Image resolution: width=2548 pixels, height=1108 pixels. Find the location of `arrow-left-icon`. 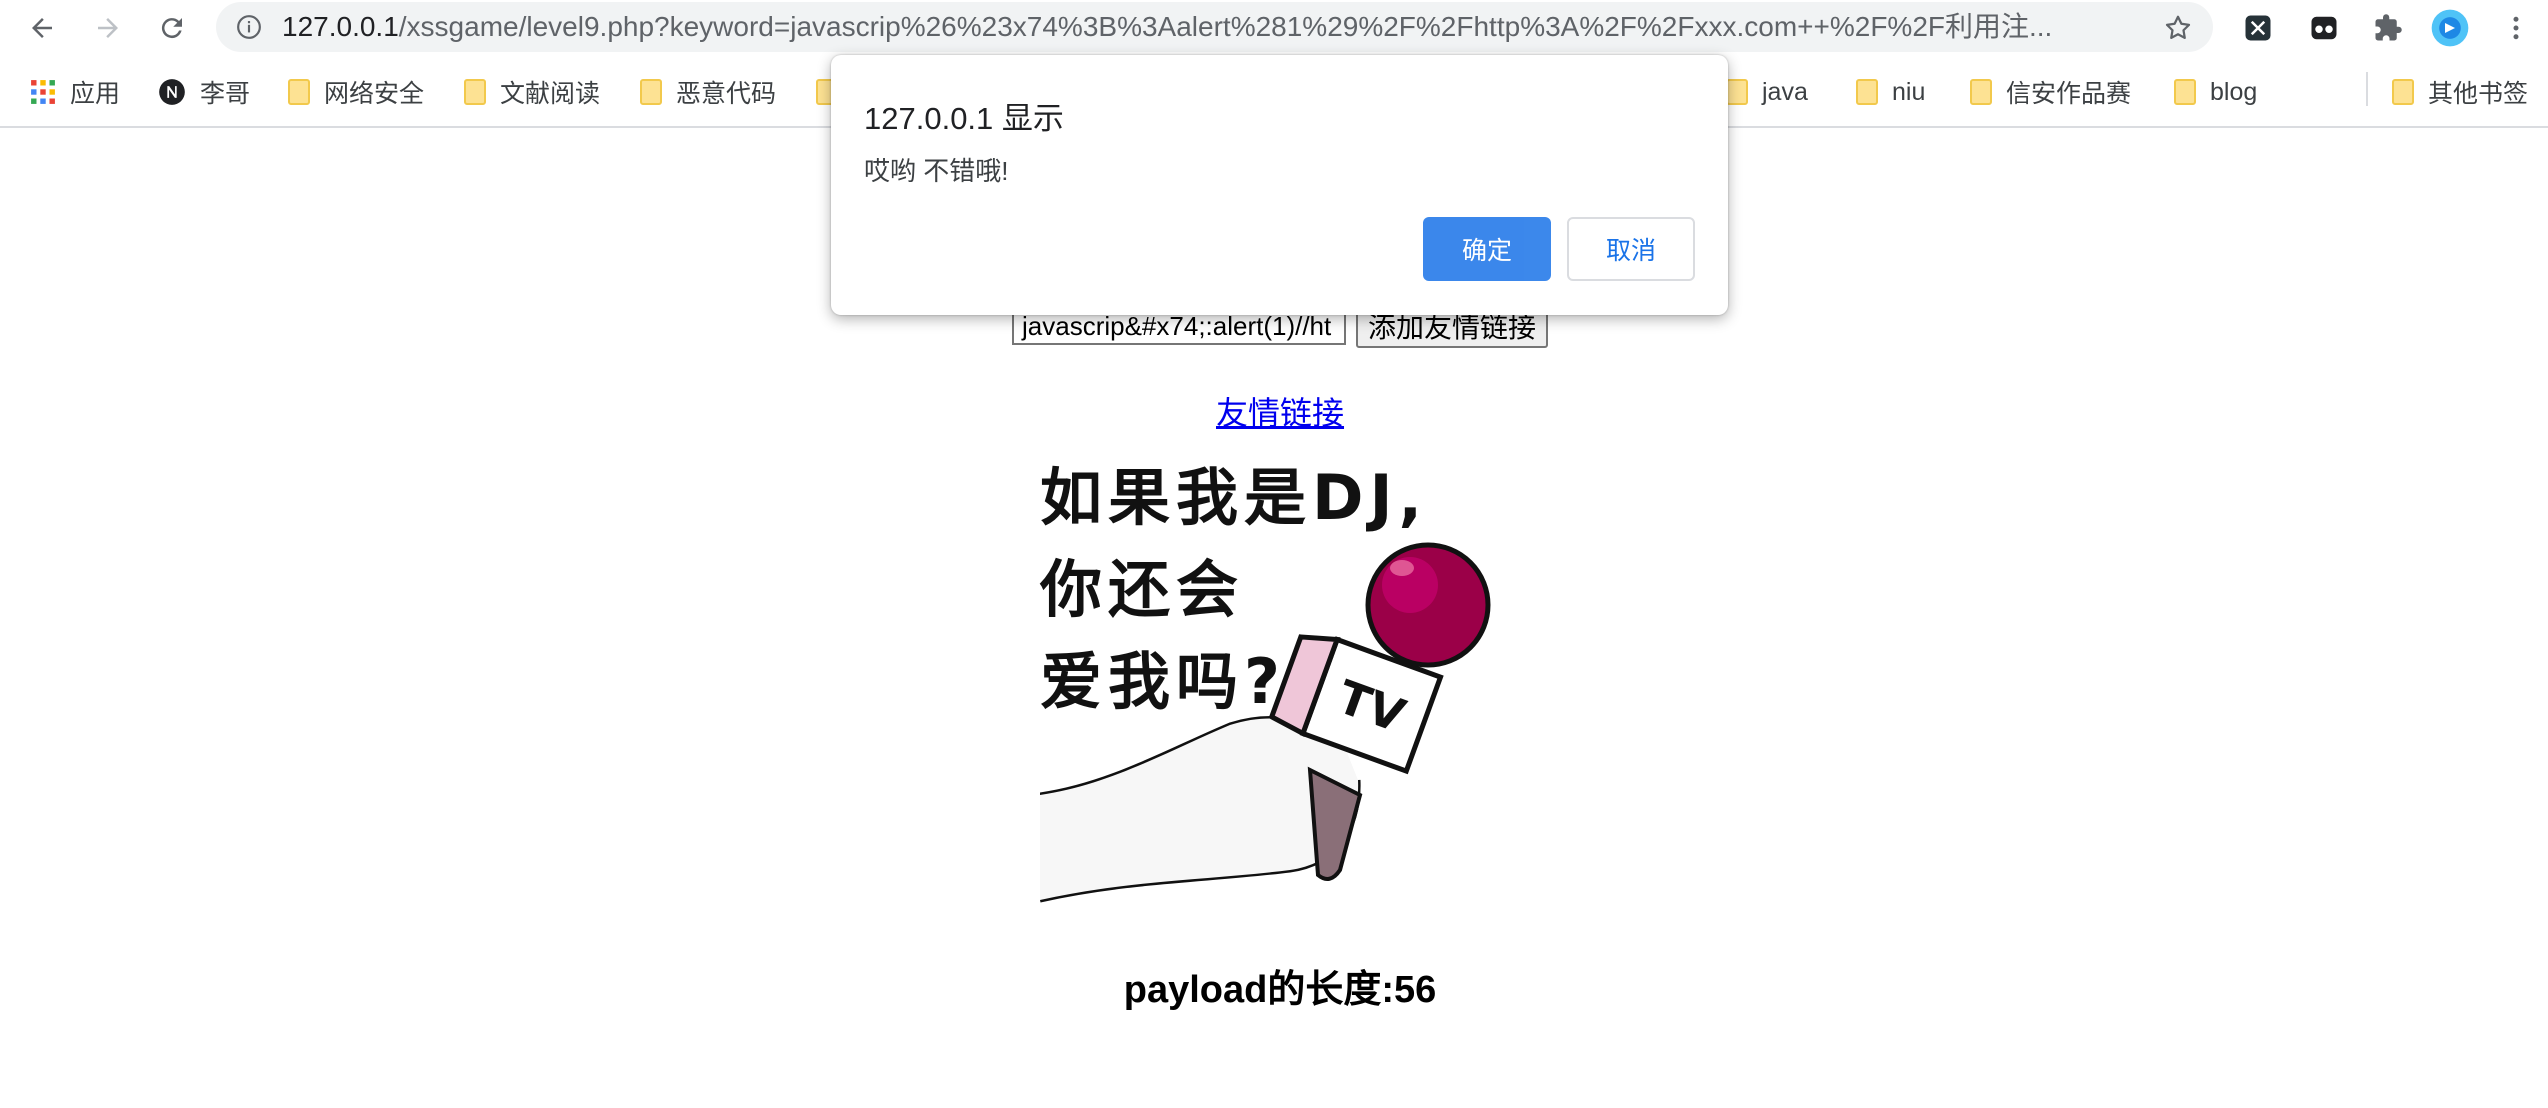

arrow-left-icon is located at coordinates (42, 28).